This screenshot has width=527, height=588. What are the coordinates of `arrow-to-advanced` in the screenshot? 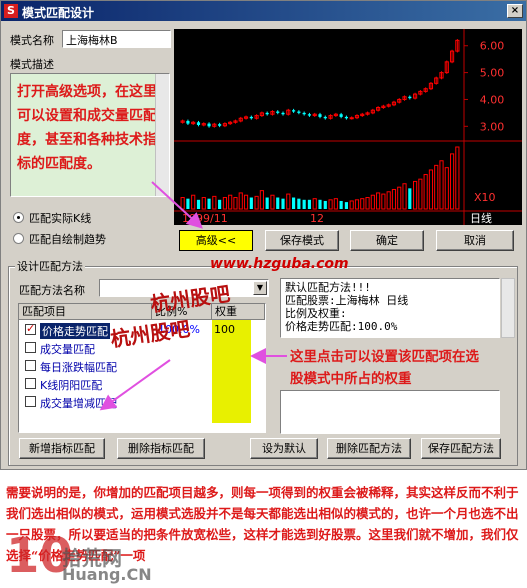 It's located at (177, 205).